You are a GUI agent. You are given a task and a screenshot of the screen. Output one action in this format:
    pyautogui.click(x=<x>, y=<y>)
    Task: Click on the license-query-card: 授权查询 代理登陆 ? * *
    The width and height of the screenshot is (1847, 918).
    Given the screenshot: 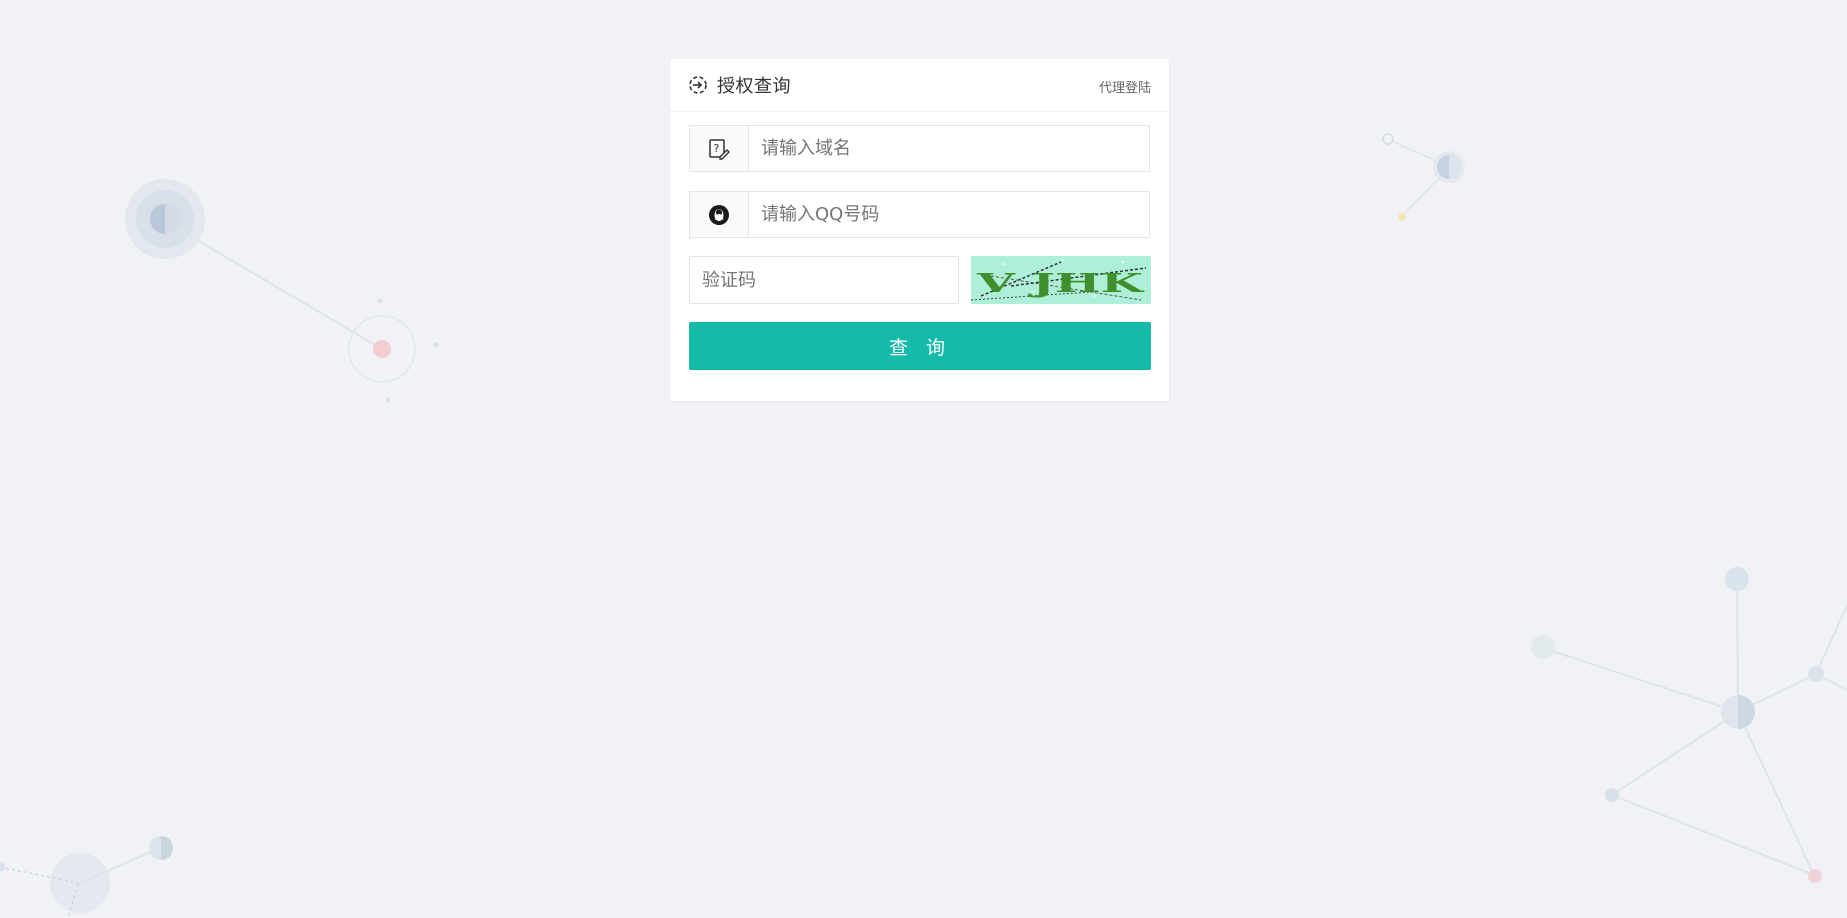 What is the action you would take?
    pyautogui.click(x=919, y=230)
    